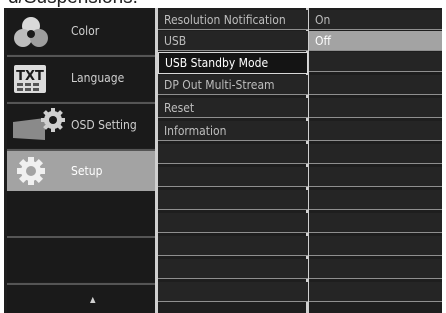 The width and height of the screenshot is (446, 313). Describe the element at coordinates (93, 299) in the screenshot. I see `scroll-up-arrow-icon: ▲` at that location.